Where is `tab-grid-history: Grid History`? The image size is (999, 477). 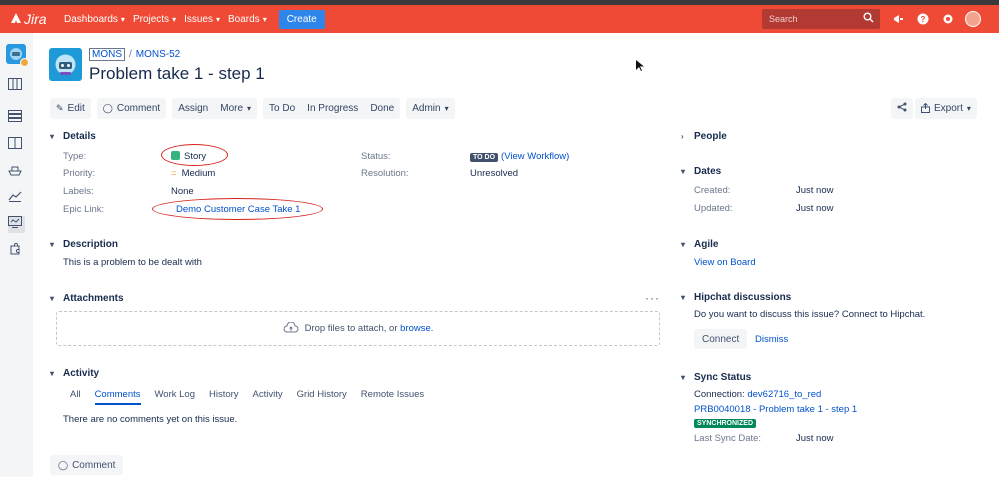
tab-grid-history: Grid History is located at coordinates (322, 397).